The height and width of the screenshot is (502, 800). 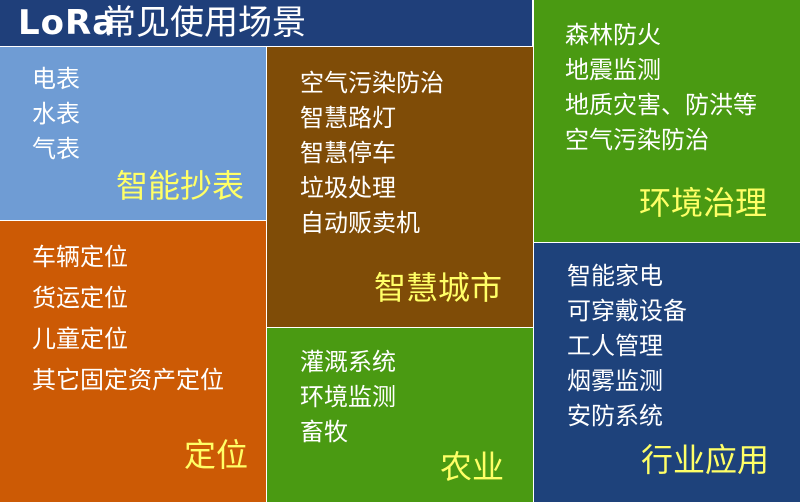 I want to click on agri-label: 农业, so click(x=472, y=467).